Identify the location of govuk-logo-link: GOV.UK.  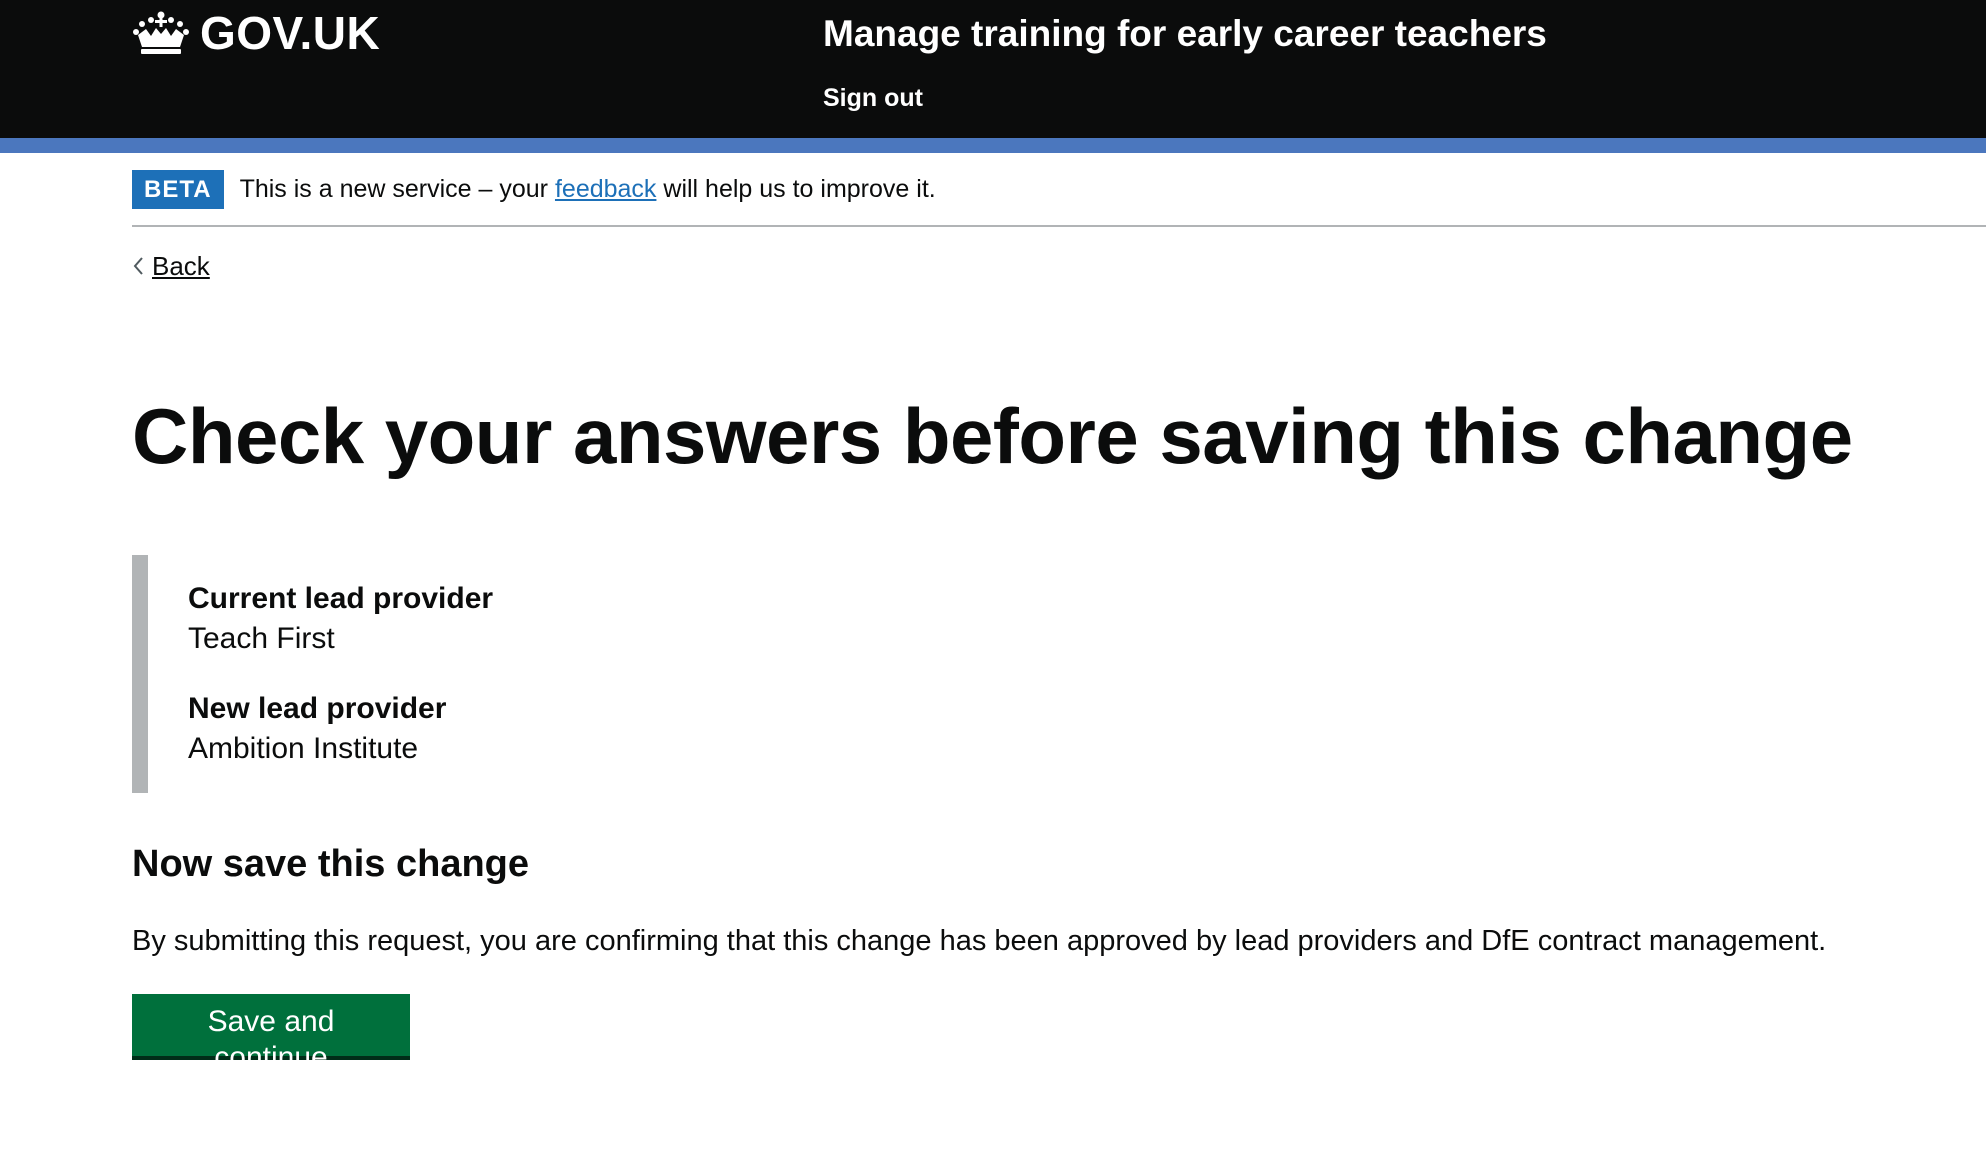
(256, 33).